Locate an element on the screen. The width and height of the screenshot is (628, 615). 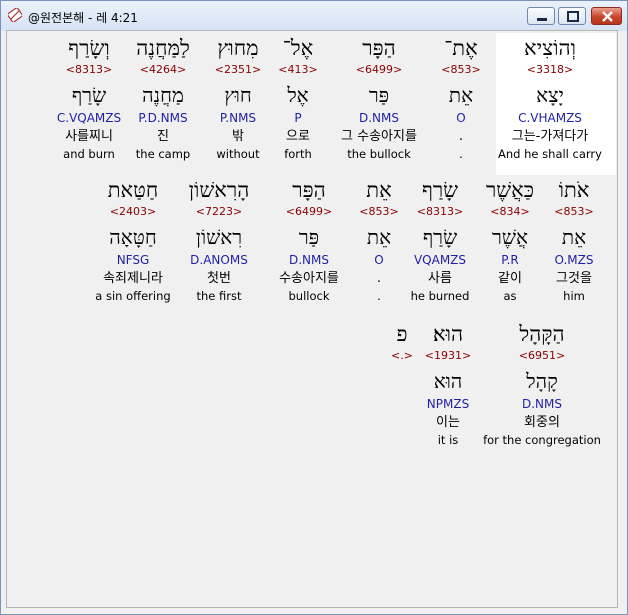
english-gloss: and burn is located at coordinates (89, 154).